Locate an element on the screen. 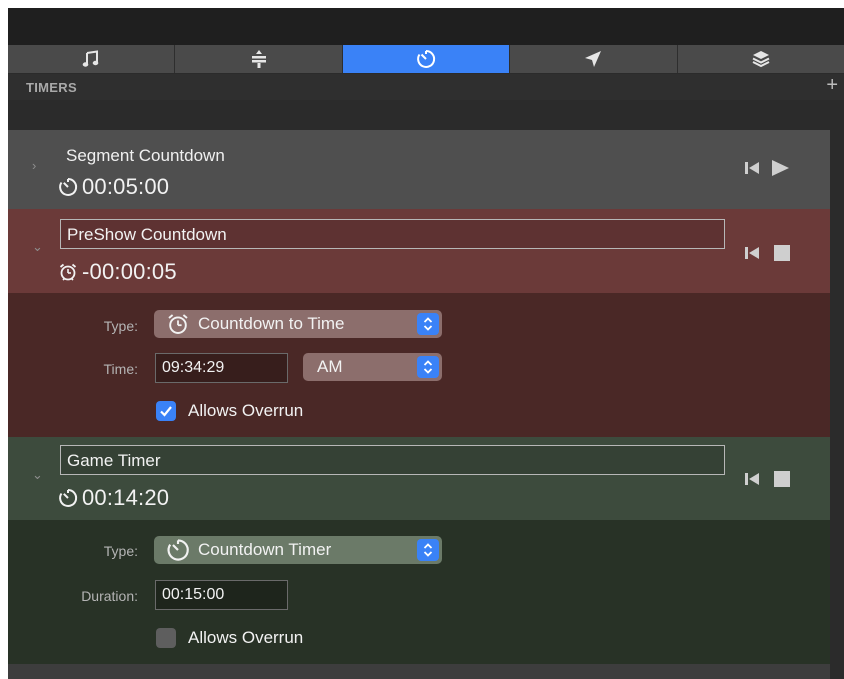 The width and height of the screenshot is (844, 679). checkmark-icon is located at coordinates (166, 411).